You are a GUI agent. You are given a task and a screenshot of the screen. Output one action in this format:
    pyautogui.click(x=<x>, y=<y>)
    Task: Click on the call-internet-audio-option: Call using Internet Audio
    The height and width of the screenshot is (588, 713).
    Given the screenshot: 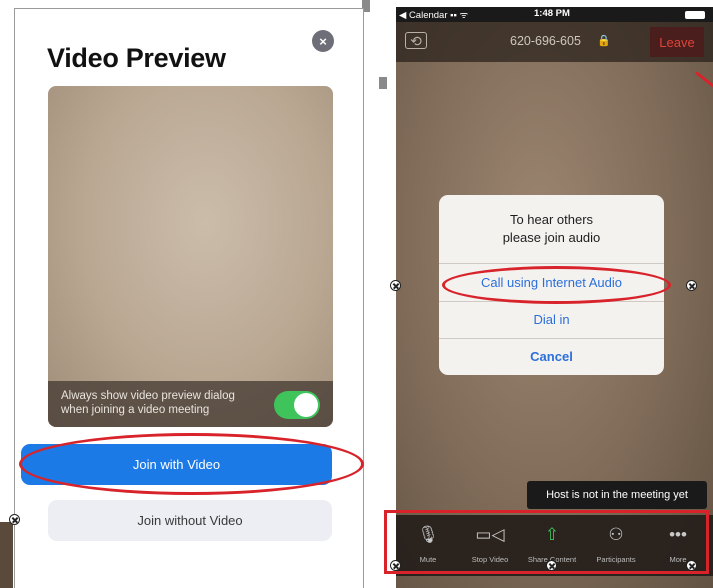 What is the action you would take?
    pyautogui.click(x=551, y=282)
    